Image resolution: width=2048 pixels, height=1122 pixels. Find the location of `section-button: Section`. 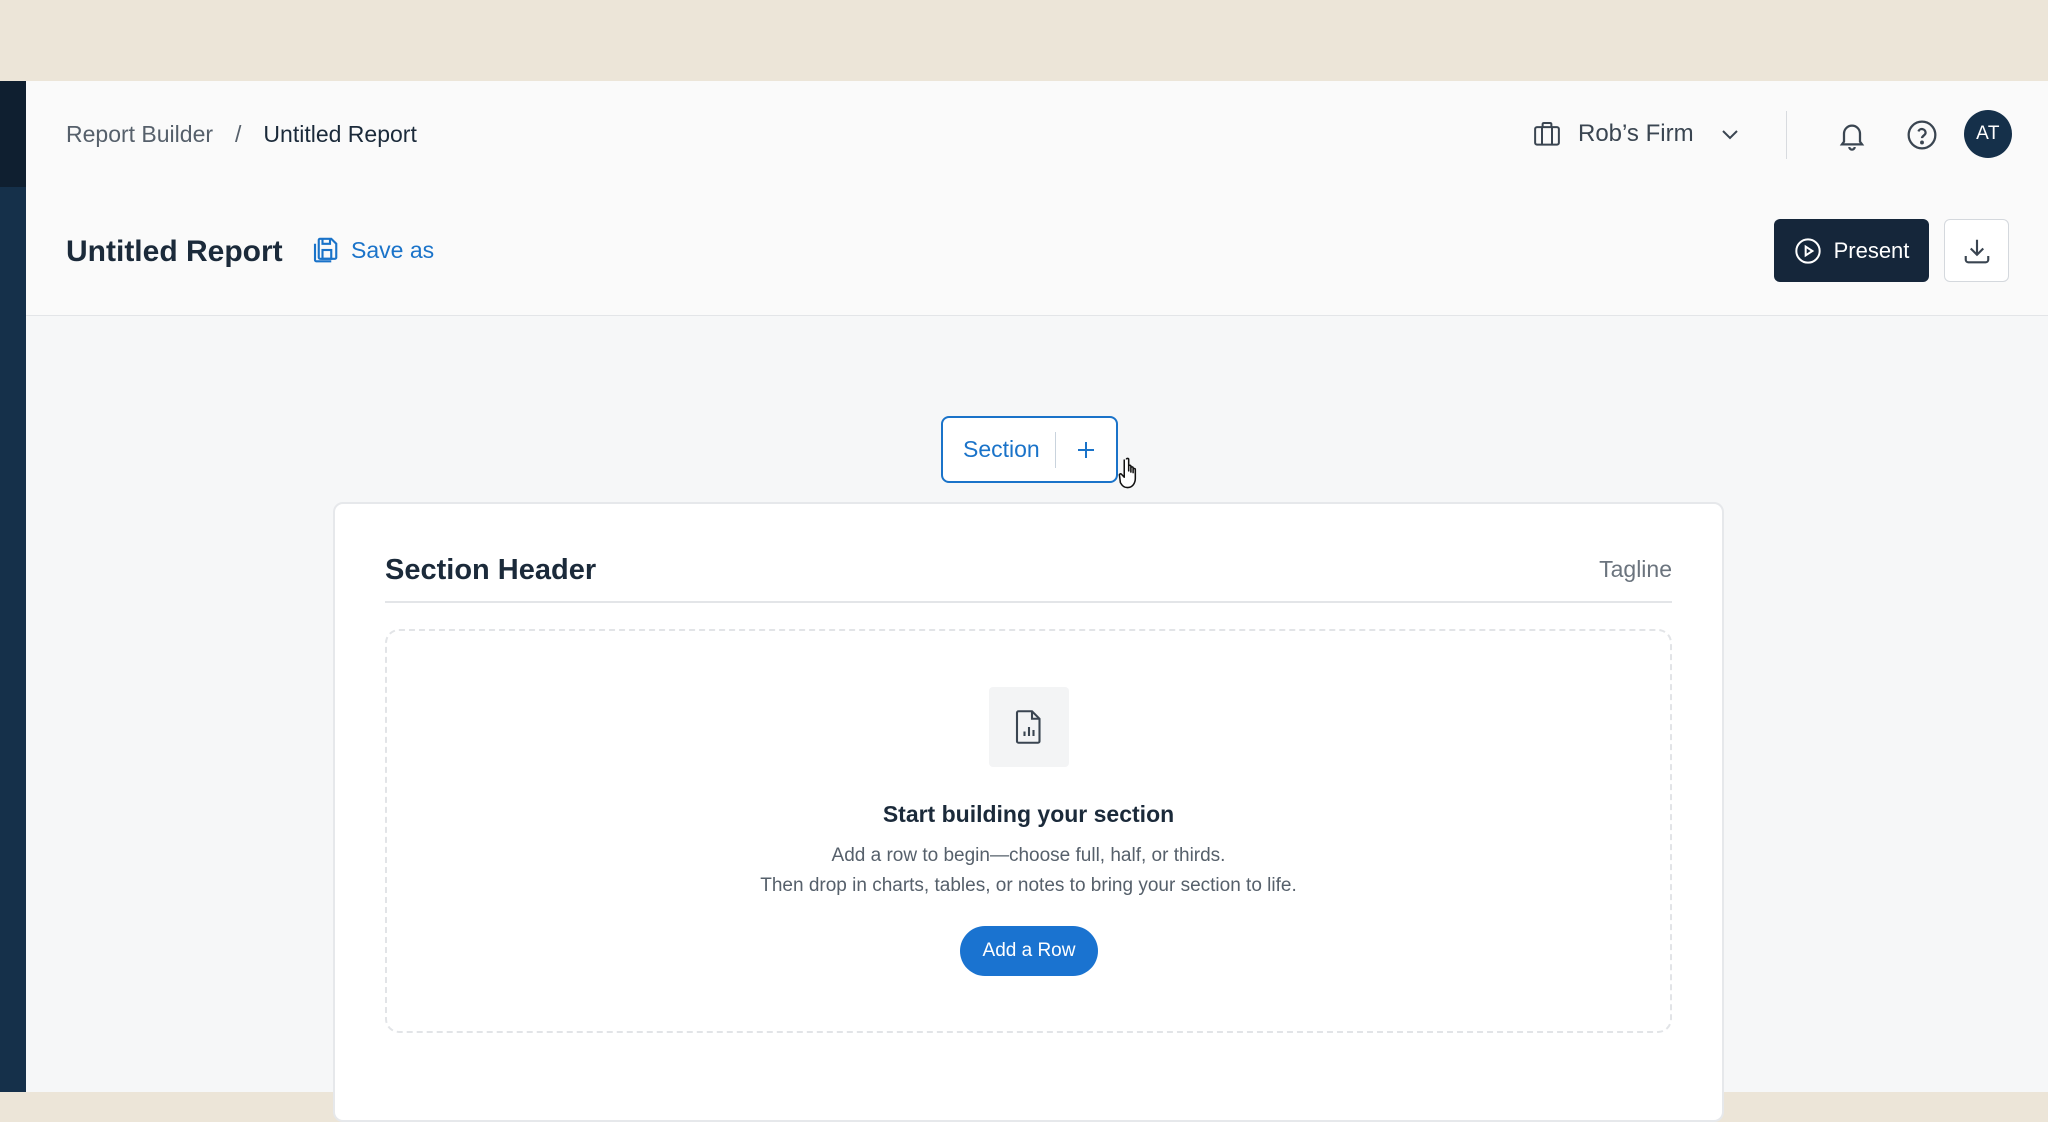

section-button: Section is located at coordinates (999, 449).